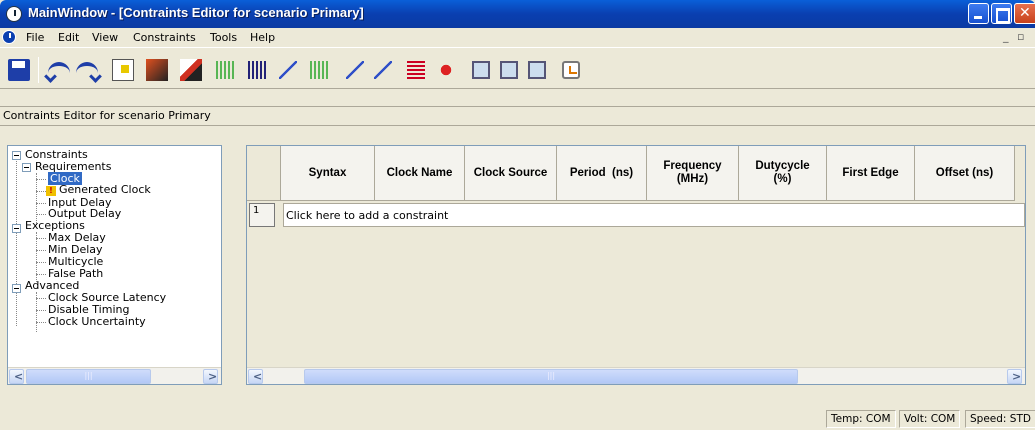 Image resolution: width=1035 pixels, height=430 pixels. What do you see at coordinates (571, 70) in the screenshot?
I see `check-icon` at bounding box center [571, 70].